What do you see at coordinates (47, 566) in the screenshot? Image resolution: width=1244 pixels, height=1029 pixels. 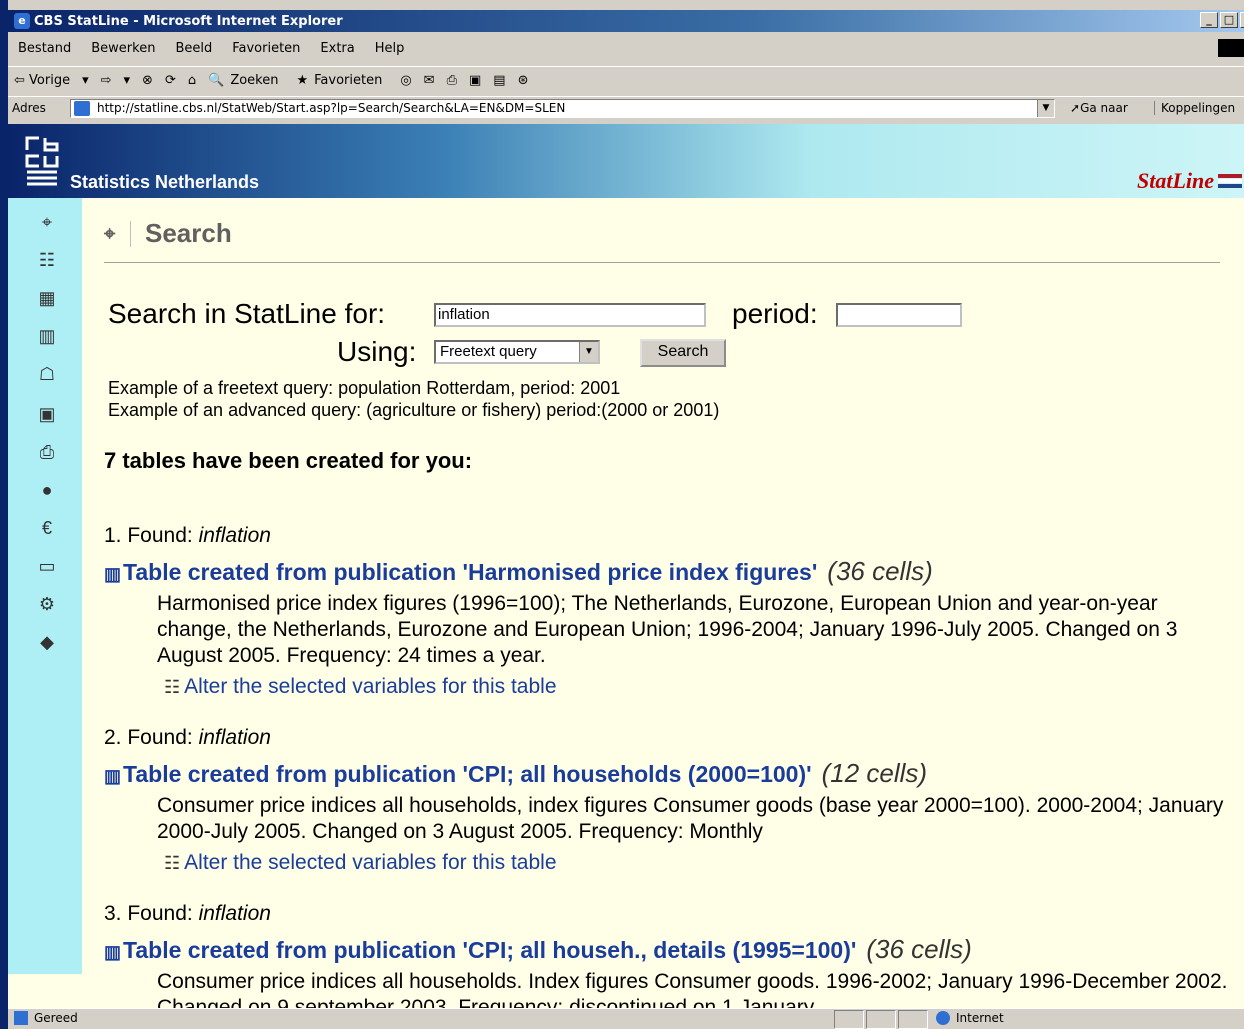 I see `folder-icon: ▭` at bounding box center [47, 566].